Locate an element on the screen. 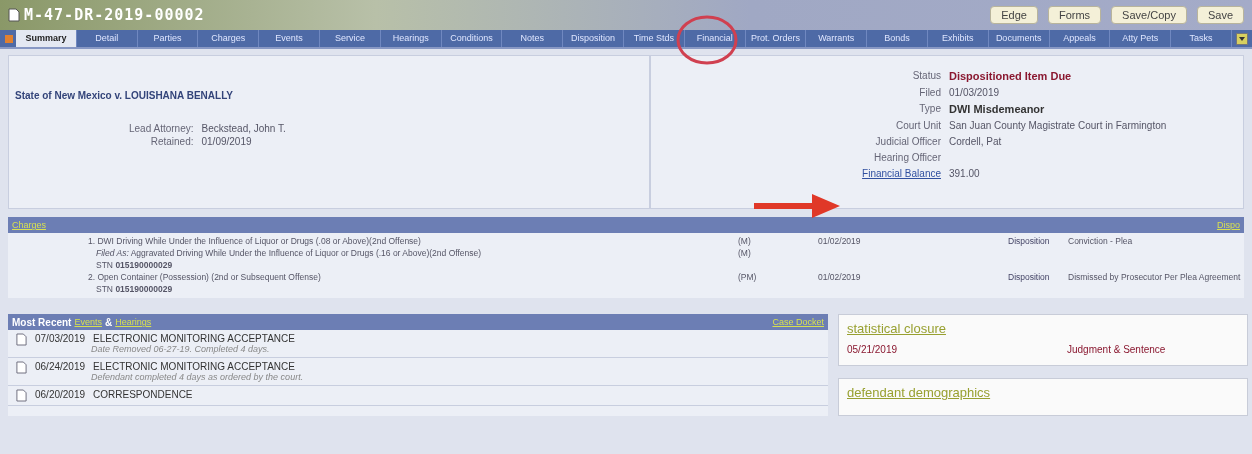 The height and width of the screenshot is (454, 1252). tab: Appeals is located at coordinates (1080, 38).